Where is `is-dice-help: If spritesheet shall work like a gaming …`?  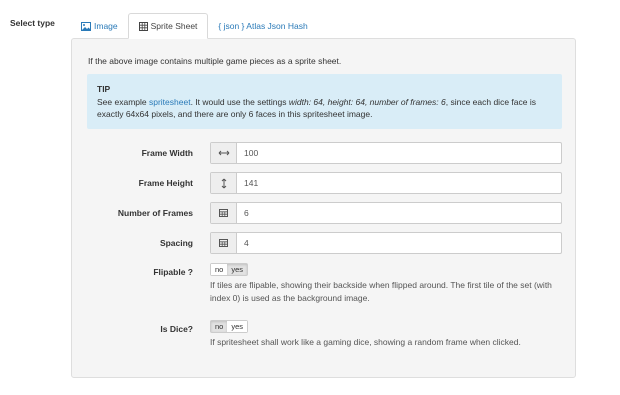
is-dice-help: If spritesheet shall work like a gaming … is located at coordinates (365, 342).